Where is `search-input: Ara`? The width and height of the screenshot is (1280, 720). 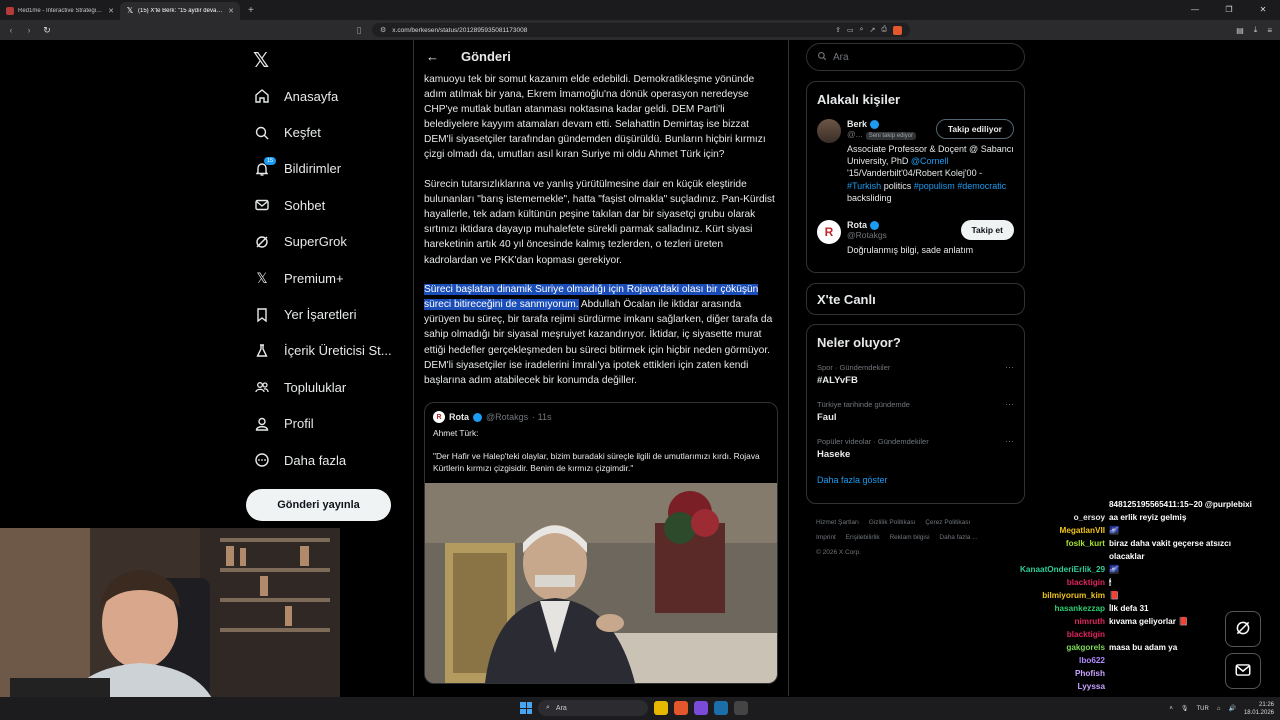
search-input: Ara is located at coordinates (915, 57).